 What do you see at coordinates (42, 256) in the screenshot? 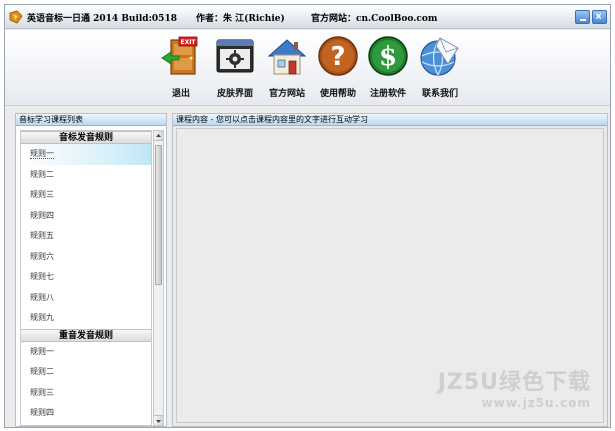
I see `list-item-label: 规则六` at bounding box center [42, 256].